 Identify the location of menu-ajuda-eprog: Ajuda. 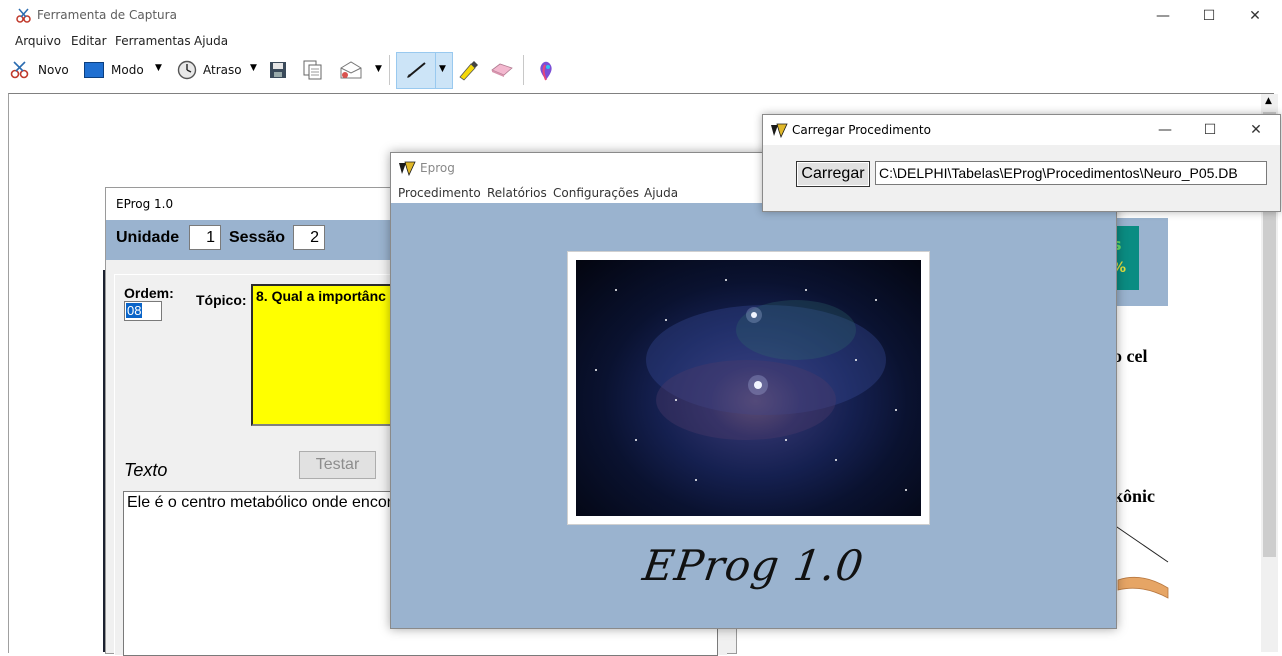
(661, 193).